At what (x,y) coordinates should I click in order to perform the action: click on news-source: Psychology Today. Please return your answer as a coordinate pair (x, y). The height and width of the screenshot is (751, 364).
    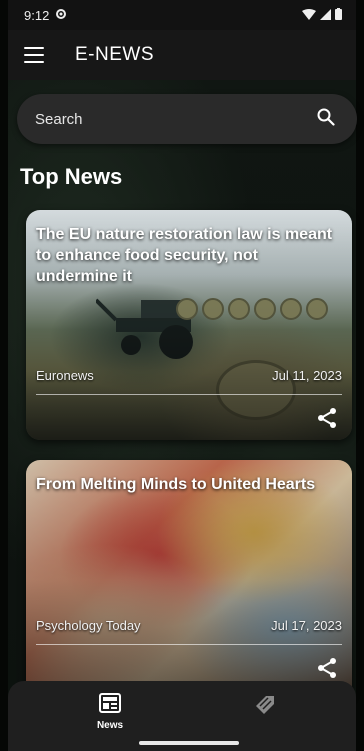
    Looking at the image, I should click on (88, 625).